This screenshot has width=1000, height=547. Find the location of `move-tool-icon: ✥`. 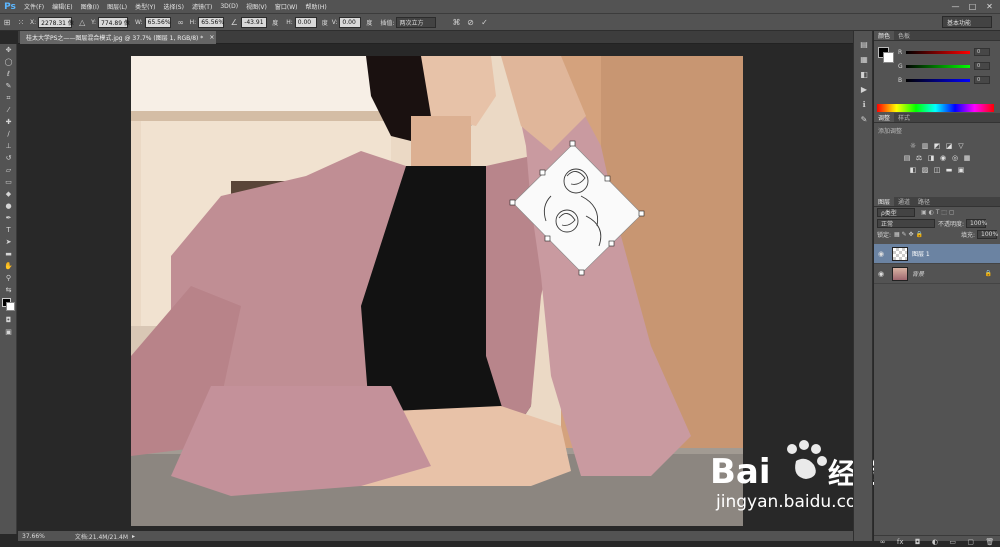

move-tool-icon: ✥ is located at coordinates (8, 50).